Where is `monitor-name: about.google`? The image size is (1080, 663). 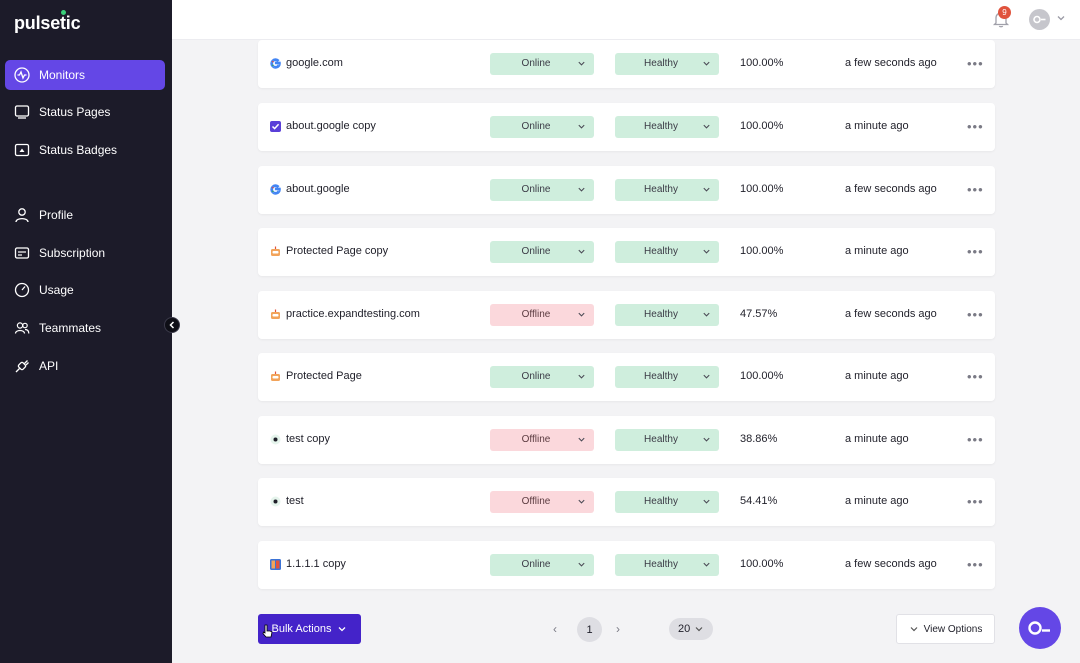 monitor-name: about.google is located at coordinates (318, 189).